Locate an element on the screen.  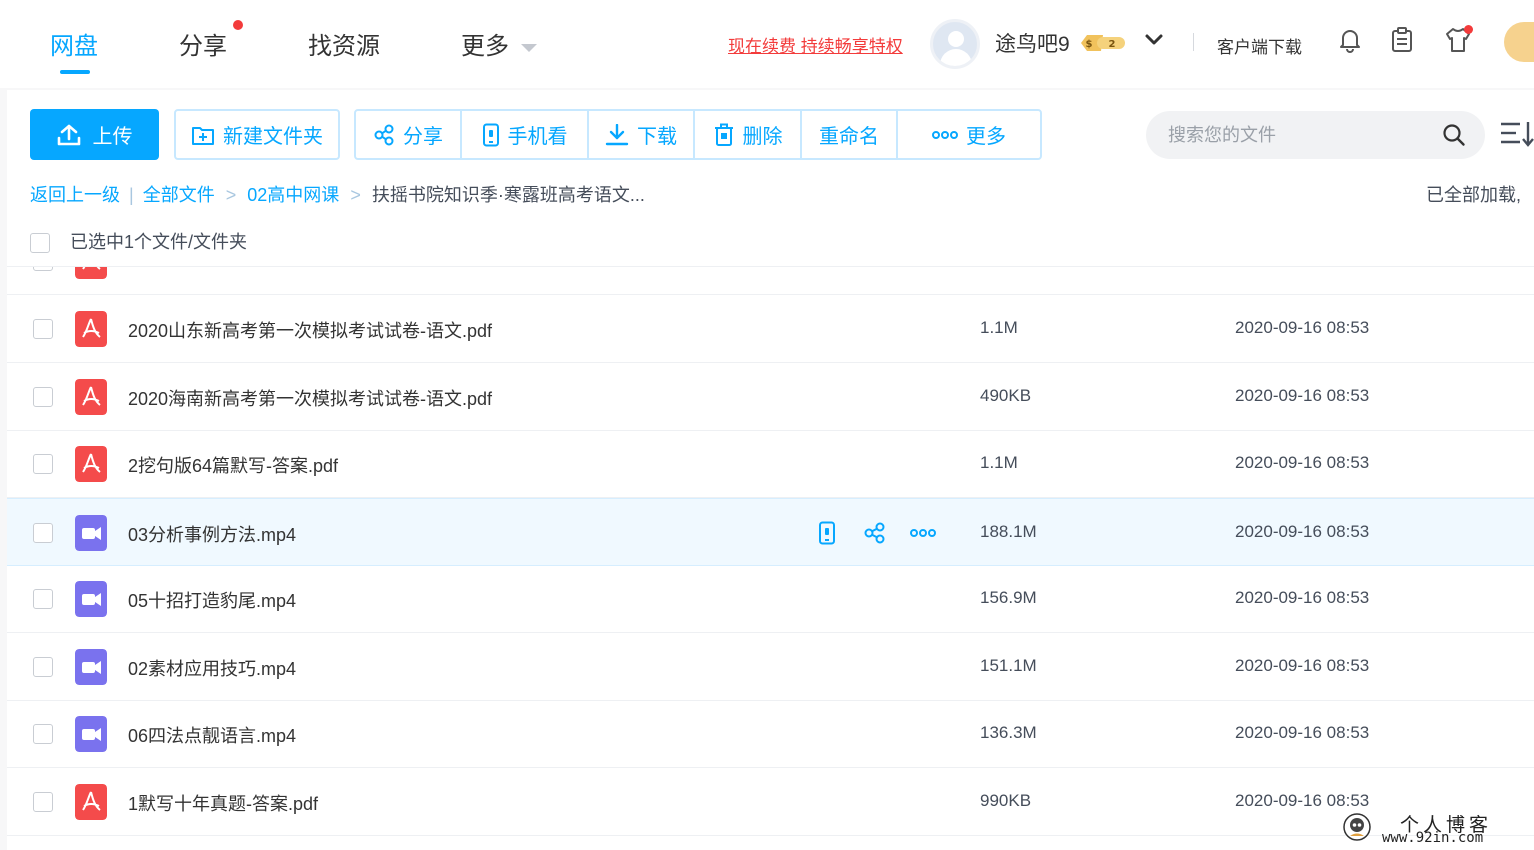
sort-icon is located at coordinates (1517, 134).